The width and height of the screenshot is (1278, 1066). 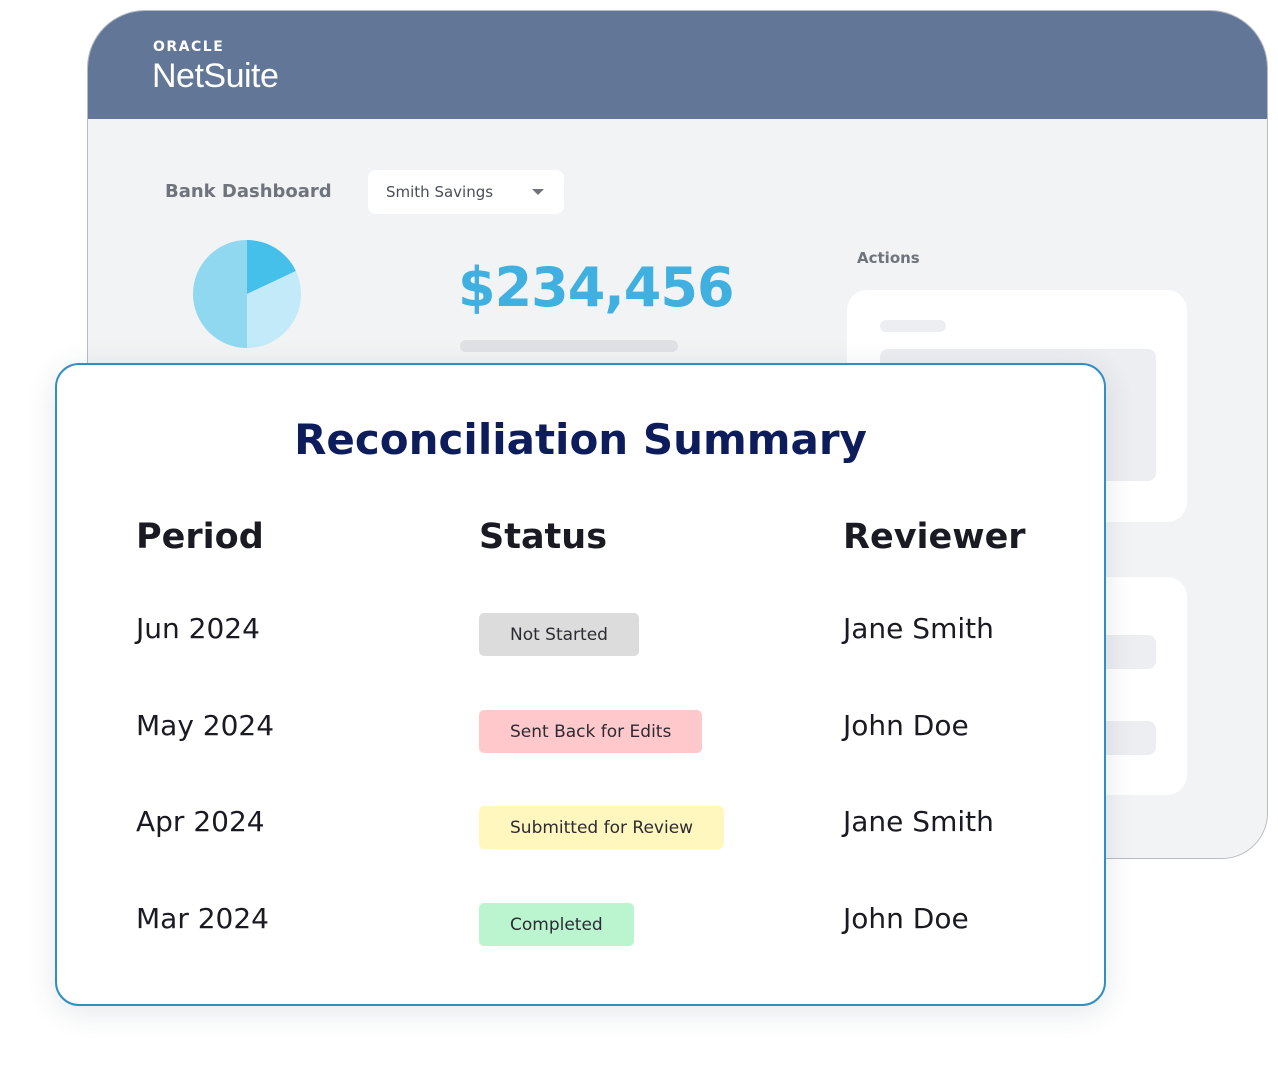 I want to click on account-select-value: Smith Savings, so click(x=440, y=192).